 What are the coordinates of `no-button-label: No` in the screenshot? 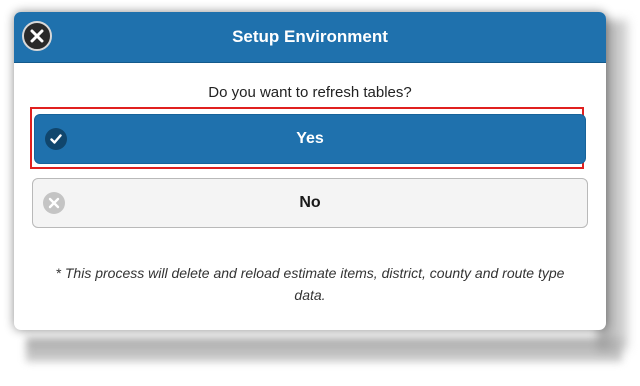 It's located at (310, 202).